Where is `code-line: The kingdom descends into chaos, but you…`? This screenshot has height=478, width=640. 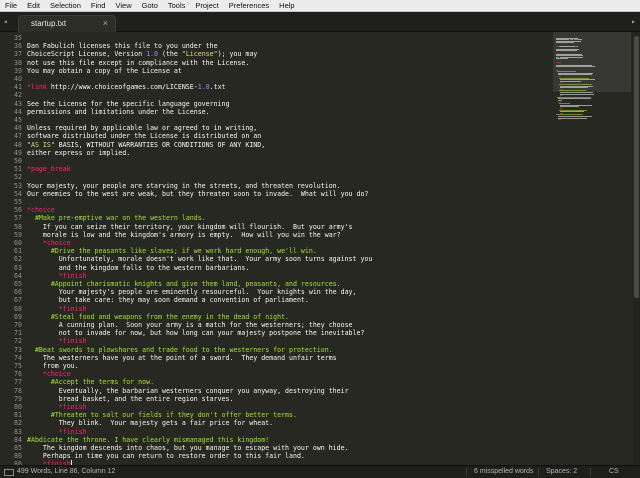
code-line: The kingdom descends into chaos, but you… is located at coordinates (188, 448).